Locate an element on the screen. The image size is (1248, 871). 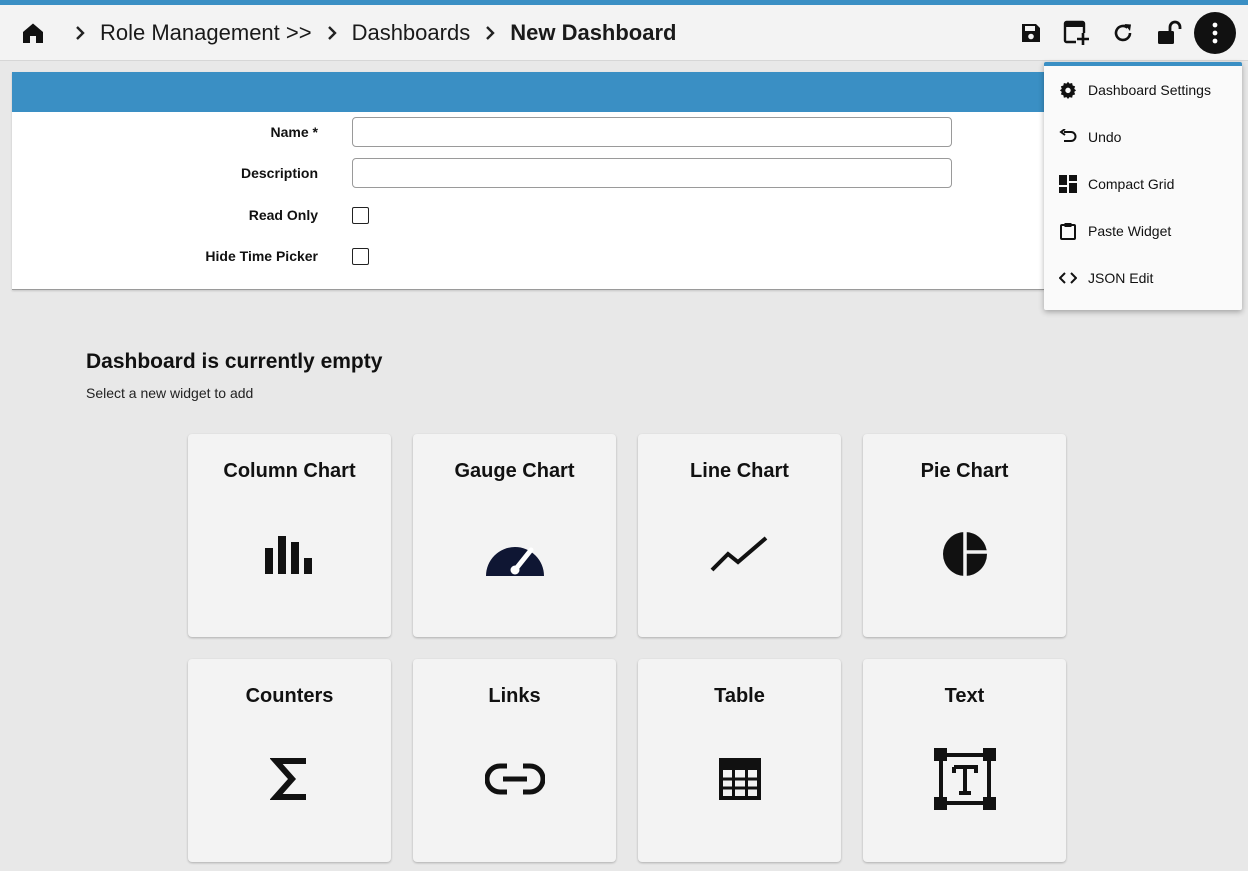
menu-item-dashboard-settings: Dashboard Settings is located at coordinates (1143, 89).